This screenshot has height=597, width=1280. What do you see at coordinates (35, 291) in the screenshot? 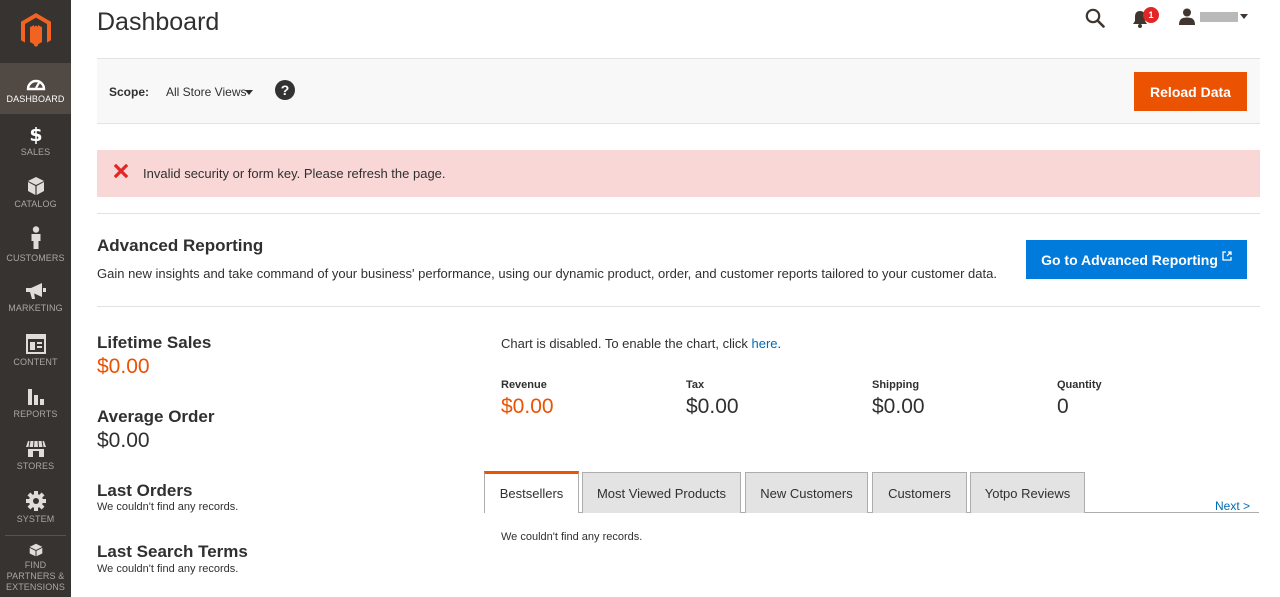
I see `megaphone-icon` at bounding box center [35, 291].